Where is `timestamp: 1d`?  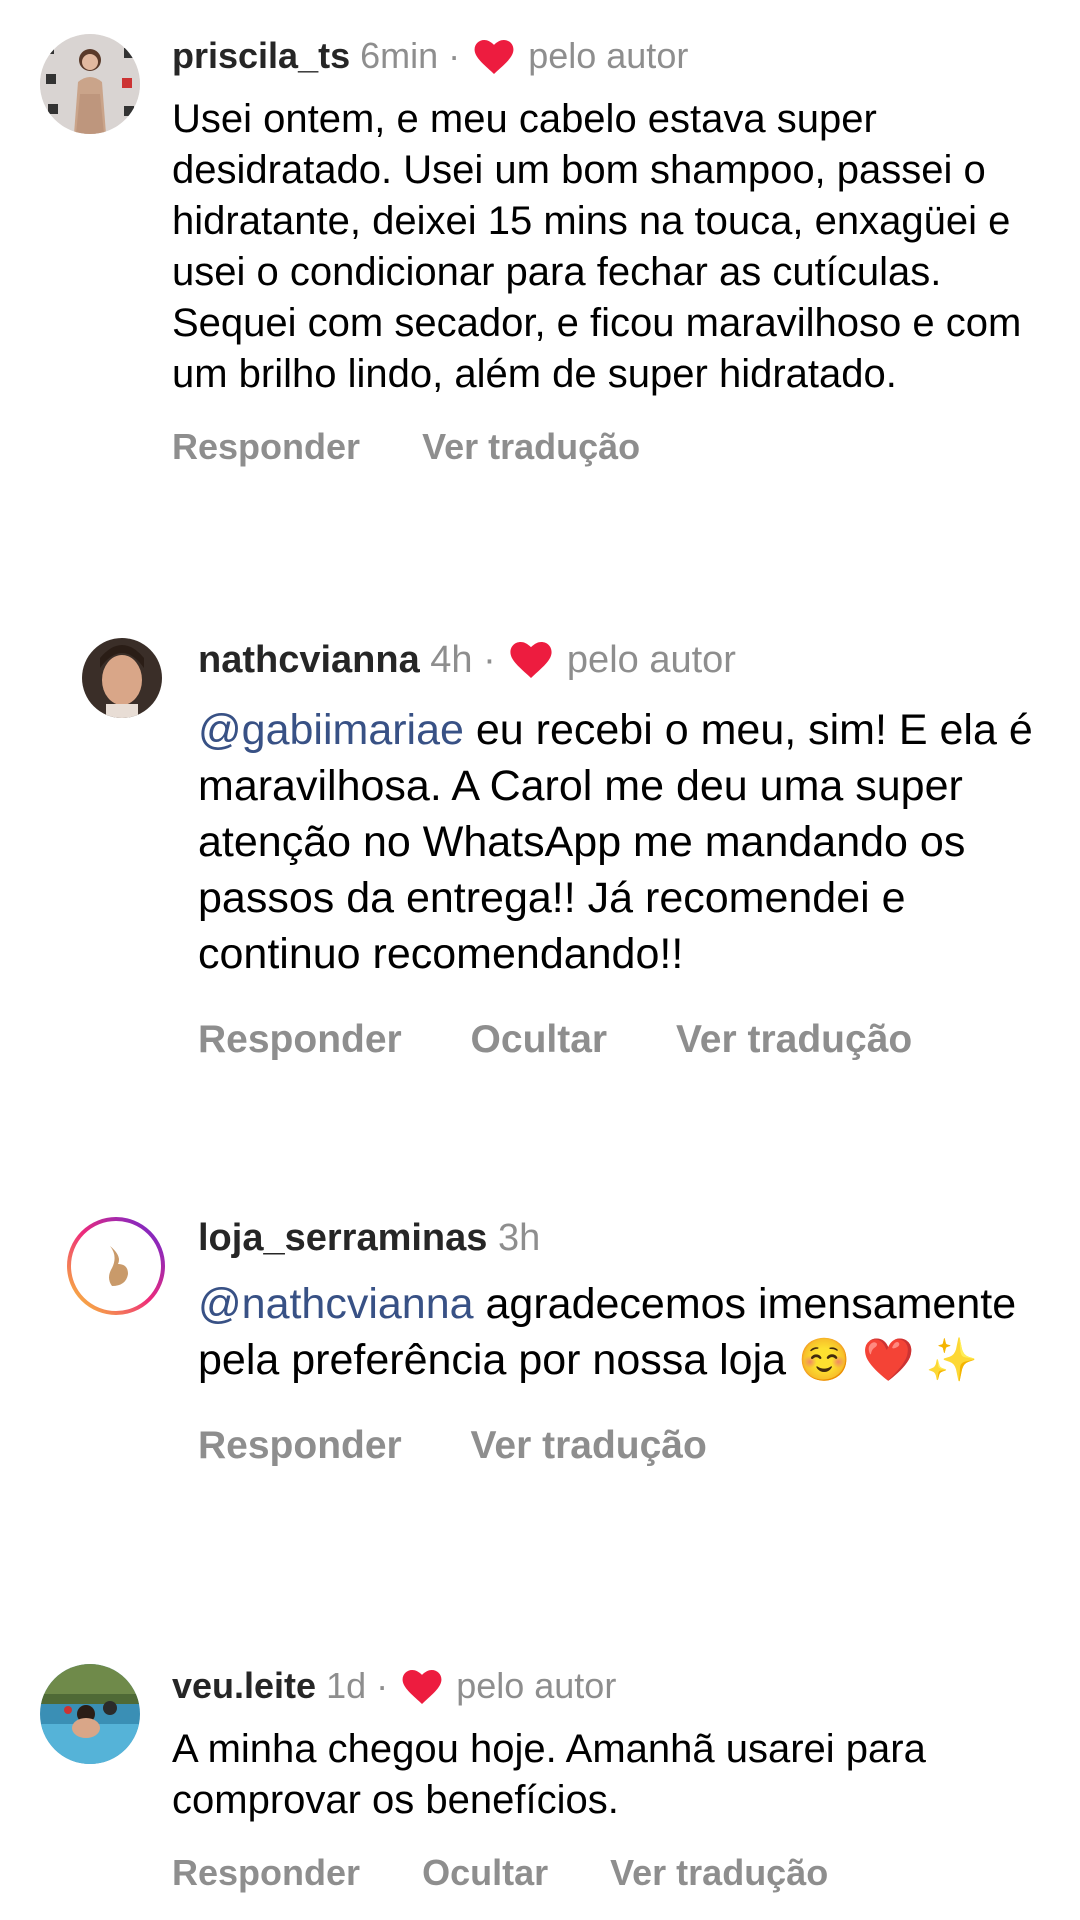
timestamp: 1d is located at coordinates (346, 1685).